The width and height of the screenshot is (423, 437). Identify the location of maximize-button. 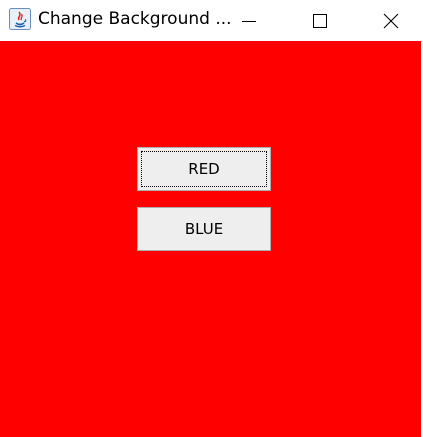
(320, 20).